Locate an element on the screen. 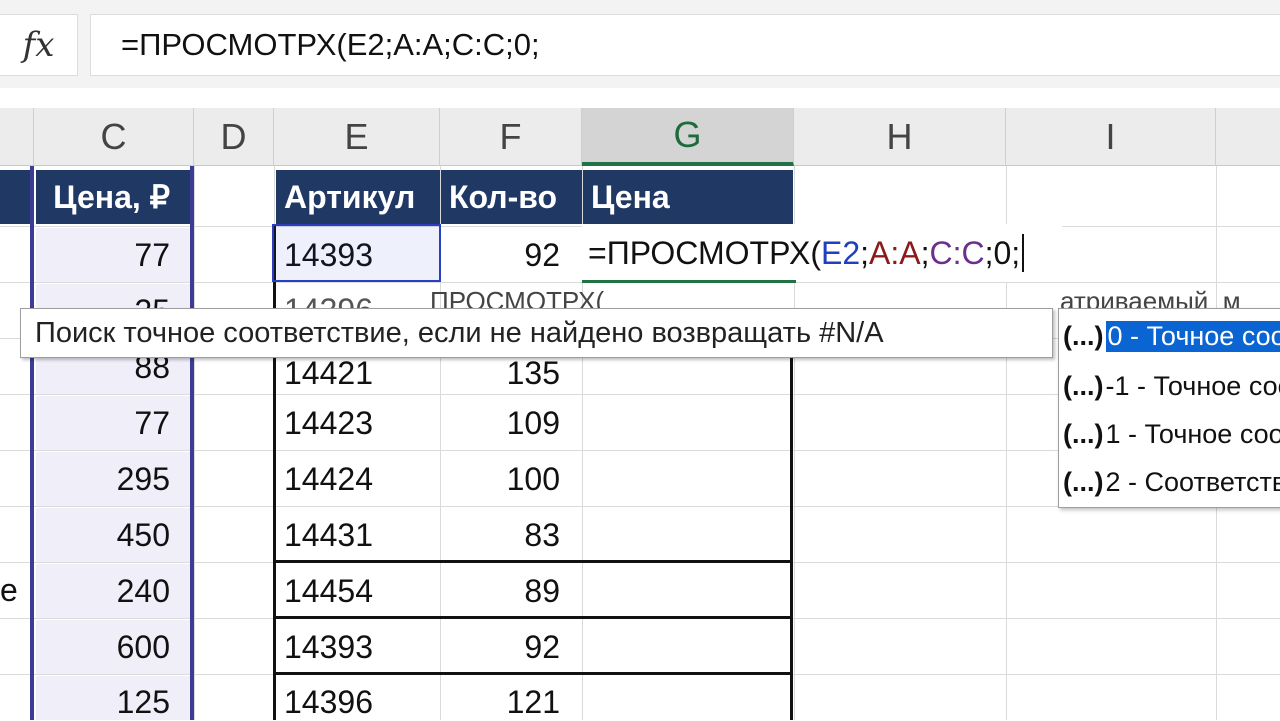 This screenshot has height=721, width=1280. active-cell-editor: =ПРОСМОТРХ(E2;A:A;C:C;0; is located at coordinates (822, 253).